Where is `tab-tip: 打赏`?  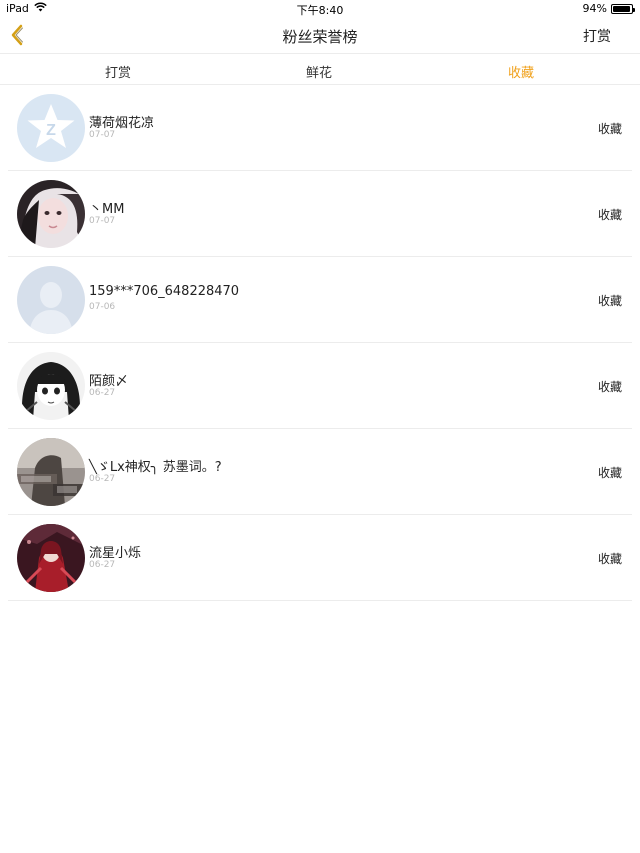
tab-tip: 打赏 is located at coordinates (118, 71).